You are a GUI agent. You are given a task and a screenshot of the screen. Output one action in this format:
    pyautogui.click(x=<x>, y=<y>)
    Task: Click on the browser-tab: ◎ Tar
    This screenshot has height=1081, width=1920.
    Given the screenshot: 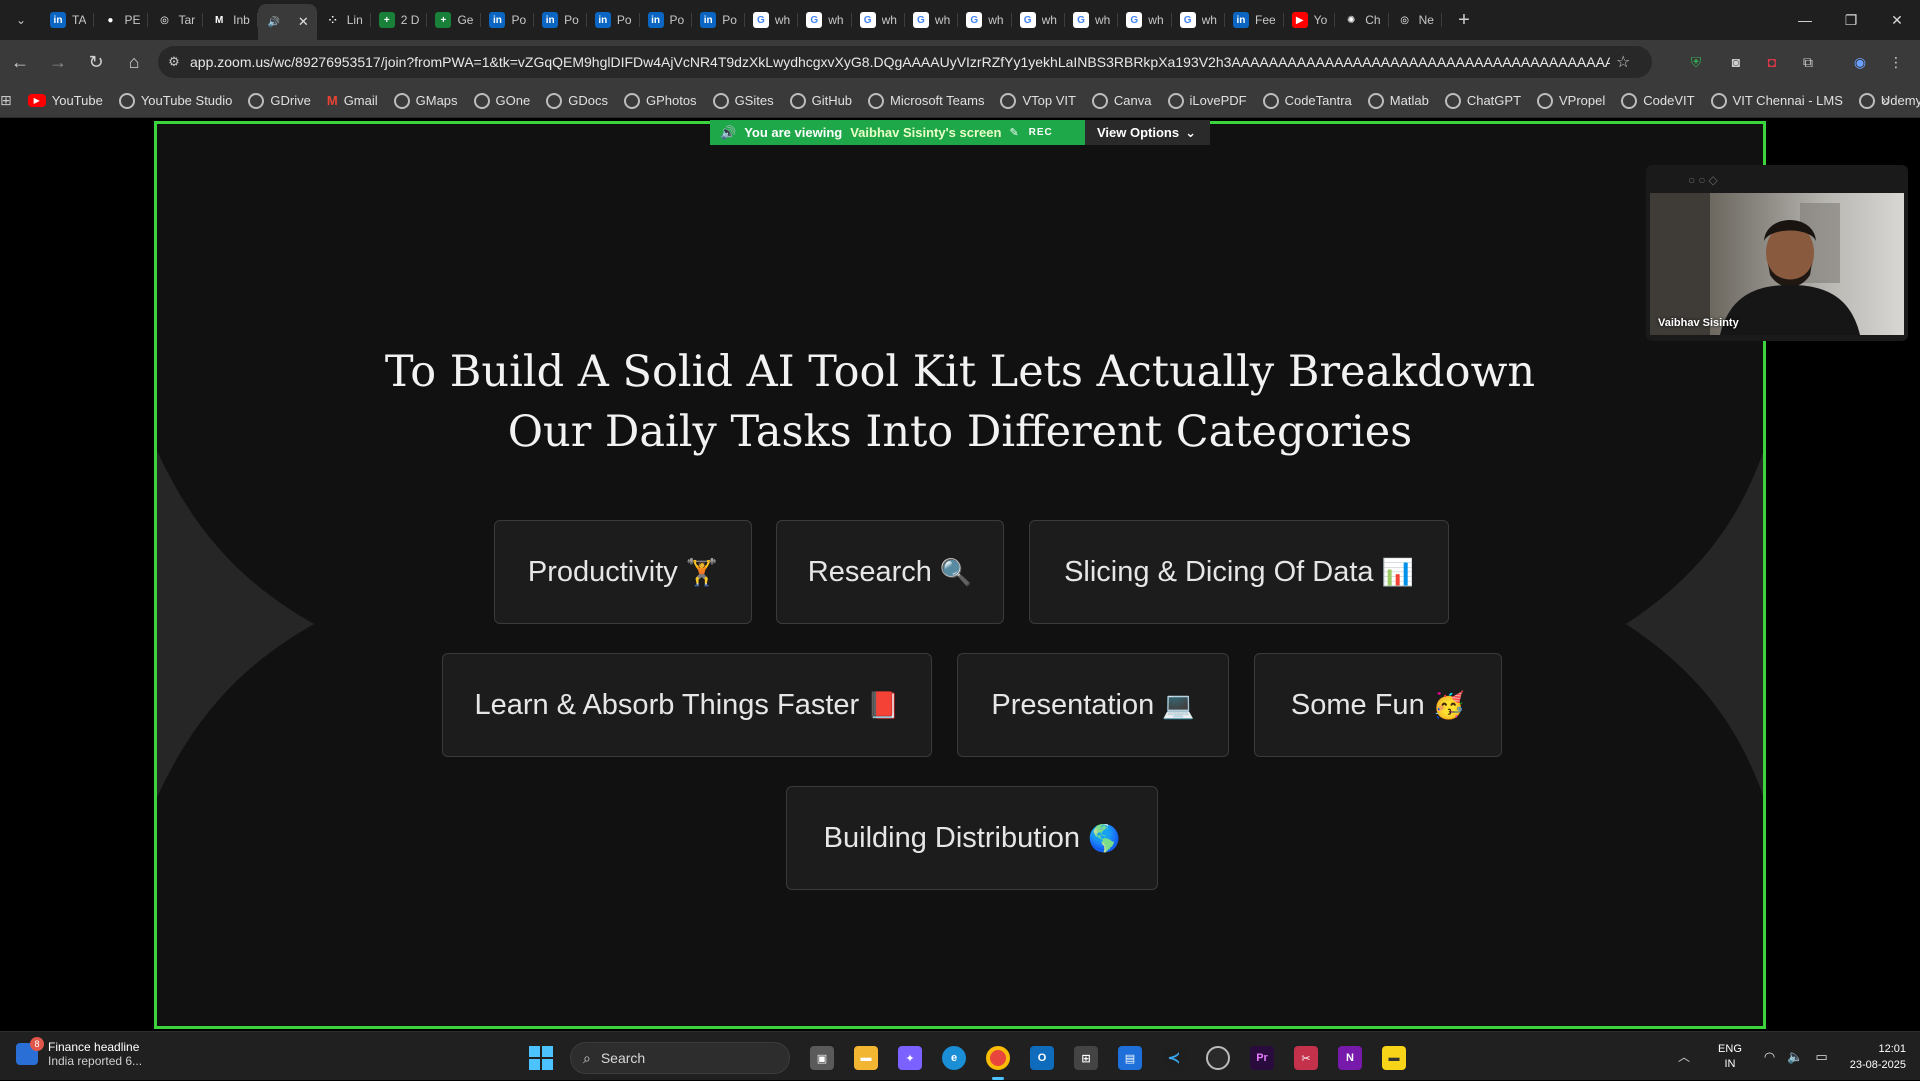 What is the action you would take?
    pyautogui.click(x=175, y=20)
    